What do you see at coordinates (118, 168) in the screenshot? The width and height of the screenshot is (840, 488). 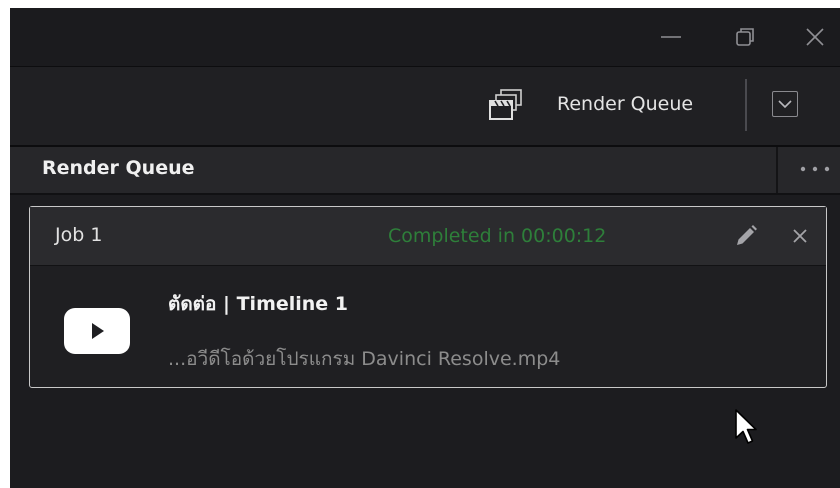 I see `panel-title: Render Queue` at bounding box center [118, 168].